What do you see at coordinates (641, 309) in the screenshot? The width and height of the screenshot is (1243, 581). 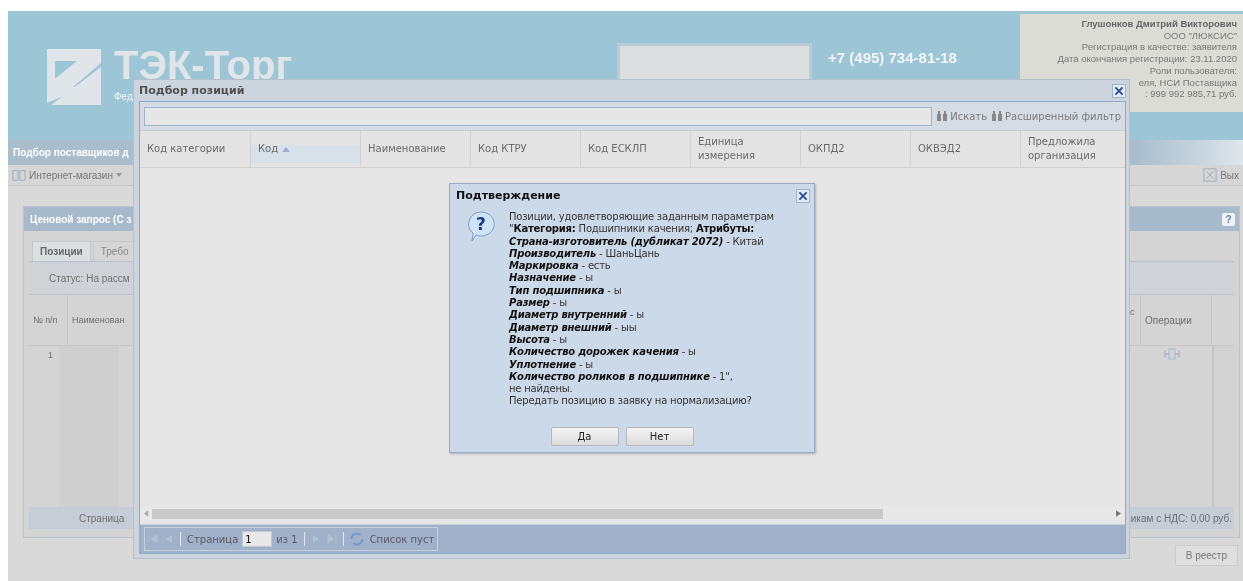 I see `dialog-message: Позиции, удовлетворяющие заданным параметрам "Категория: Подшипники качения; Атрибуты: Страна-изготовитель (дубликат 2072) - Китай Производитель - ШаньЦань Маркировка - есть Назначение - ы Тип подшипника - ы Размер - ы Диаметр внутренний - ы Диаметр внешний - ыы Высота - ы Количество дорожек качения - ы Уплотнение - ы Количество роликов в подшипнике - 1", не найдены. Передать позицию в заявку на нормализацию?` at bounding box center [641, 309].